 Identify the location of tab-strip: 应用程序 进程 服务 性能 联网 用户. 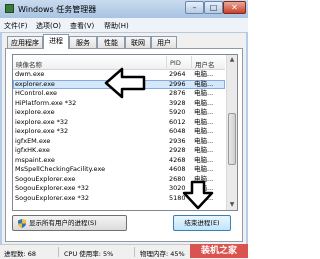
(124, 41).